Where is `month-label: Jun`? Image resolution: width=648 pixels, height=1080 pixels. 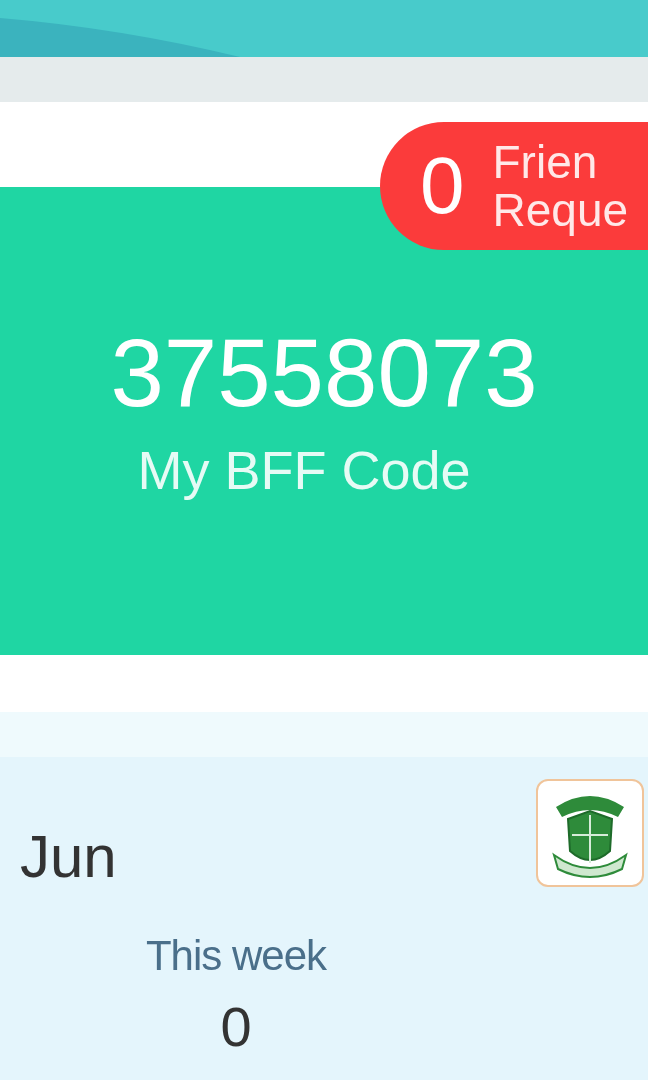 month-label: Jun is located at coordinates (68, 857).